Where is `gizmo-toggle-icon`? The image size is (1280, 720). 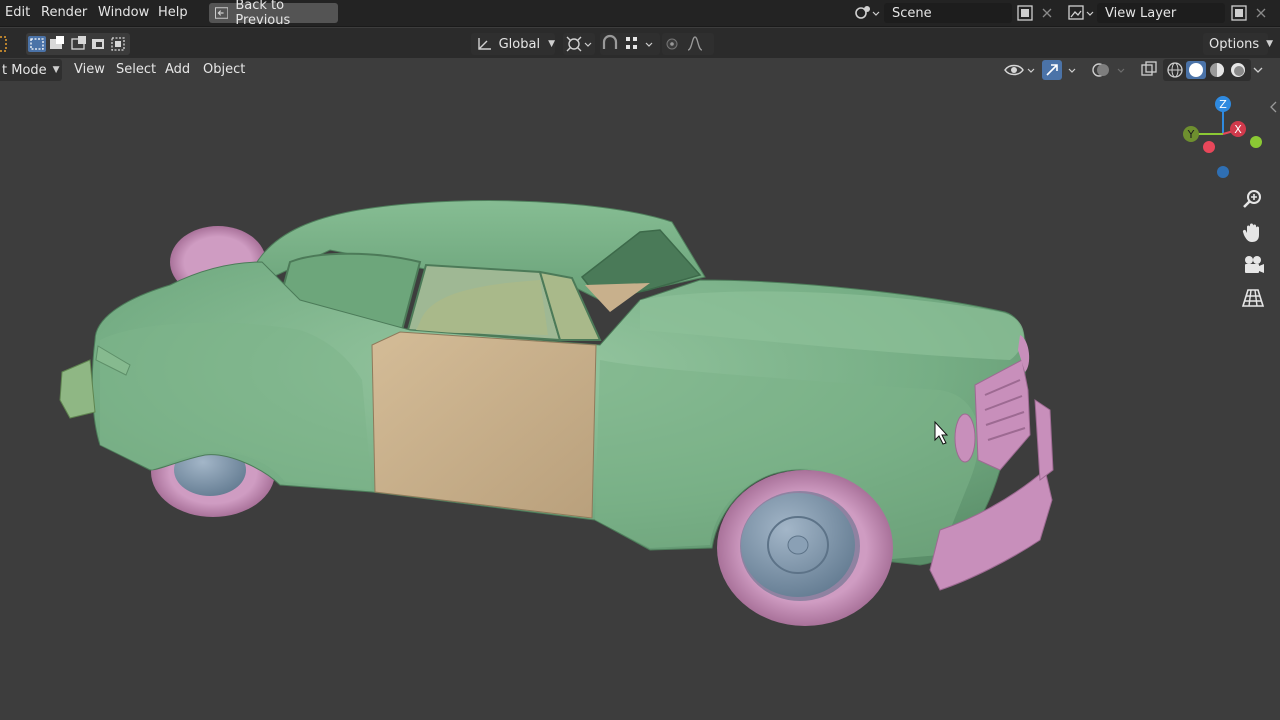 gizmo-toggle-icon is located at coordinates (1062, 70).